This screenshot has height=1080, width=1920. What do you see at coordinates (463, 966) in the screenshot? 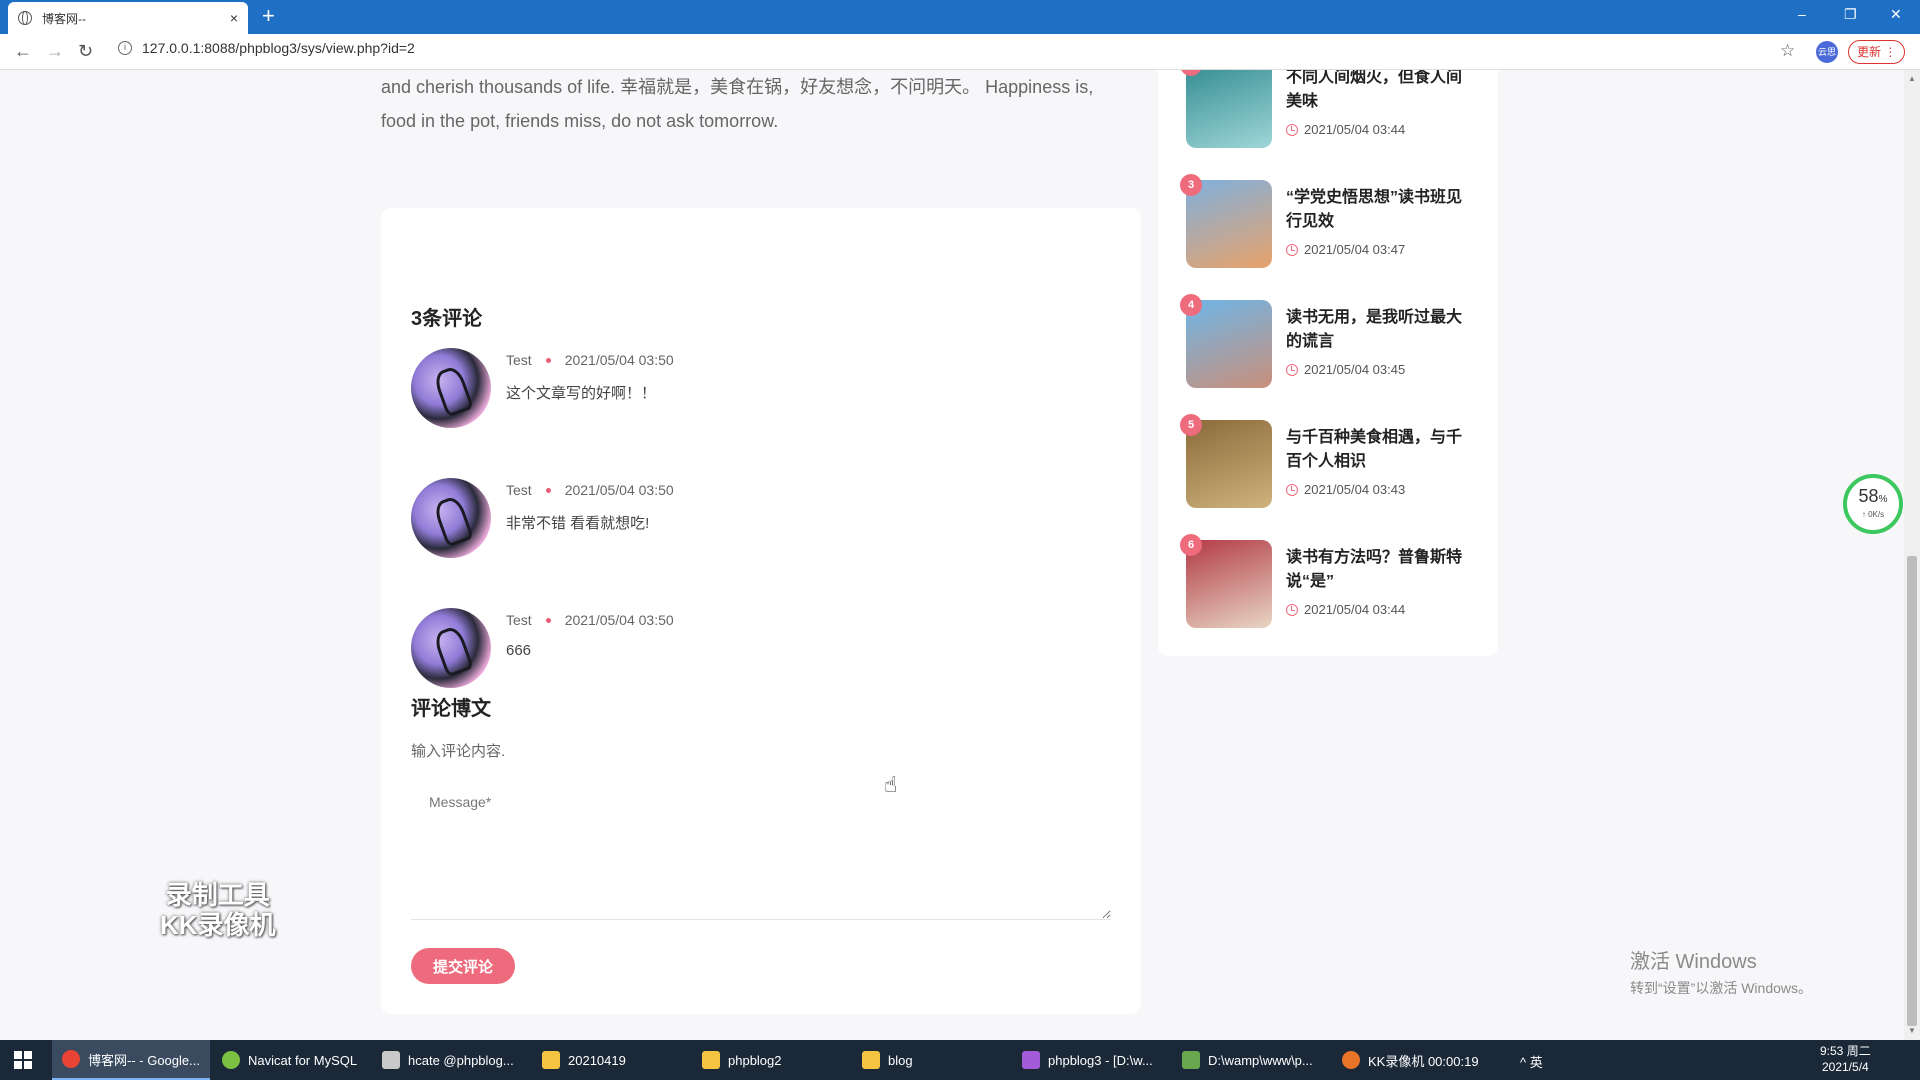
I see `submit-comment-button: 提交评论` at bounding box center [463, 966].